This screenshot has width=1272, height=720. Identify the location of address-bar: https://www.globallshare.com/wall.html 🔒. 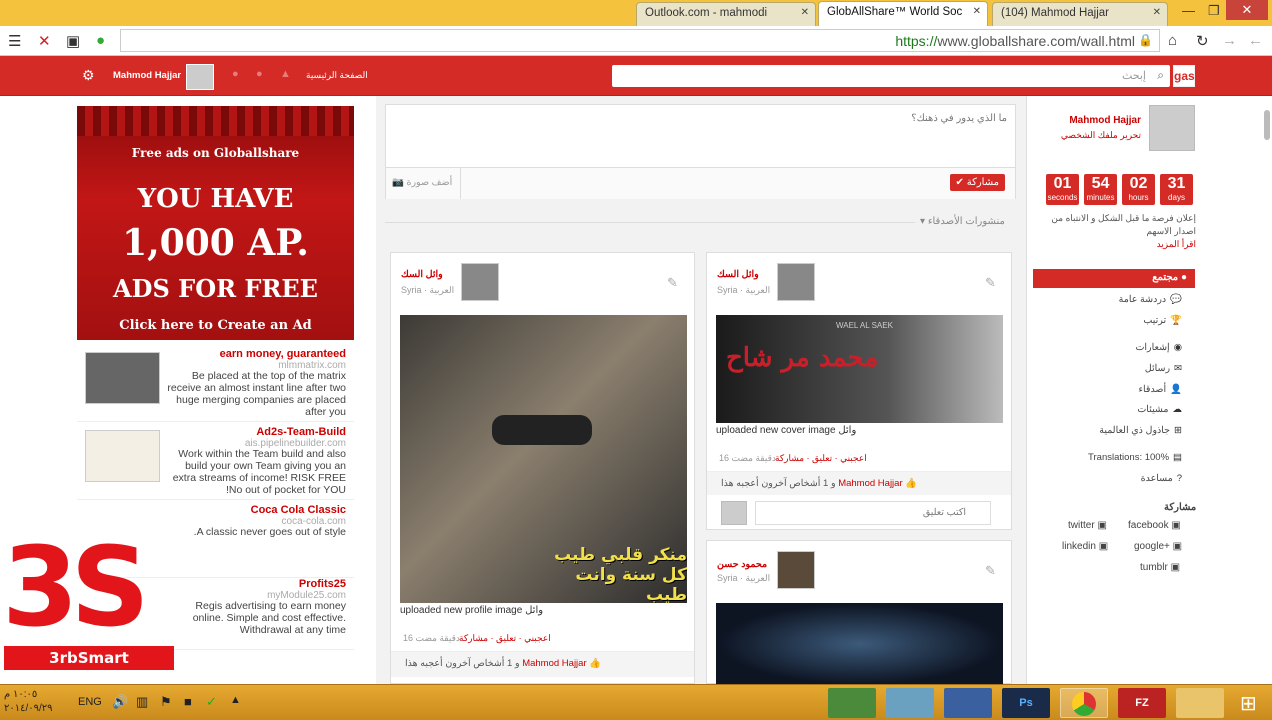
(640, 40).